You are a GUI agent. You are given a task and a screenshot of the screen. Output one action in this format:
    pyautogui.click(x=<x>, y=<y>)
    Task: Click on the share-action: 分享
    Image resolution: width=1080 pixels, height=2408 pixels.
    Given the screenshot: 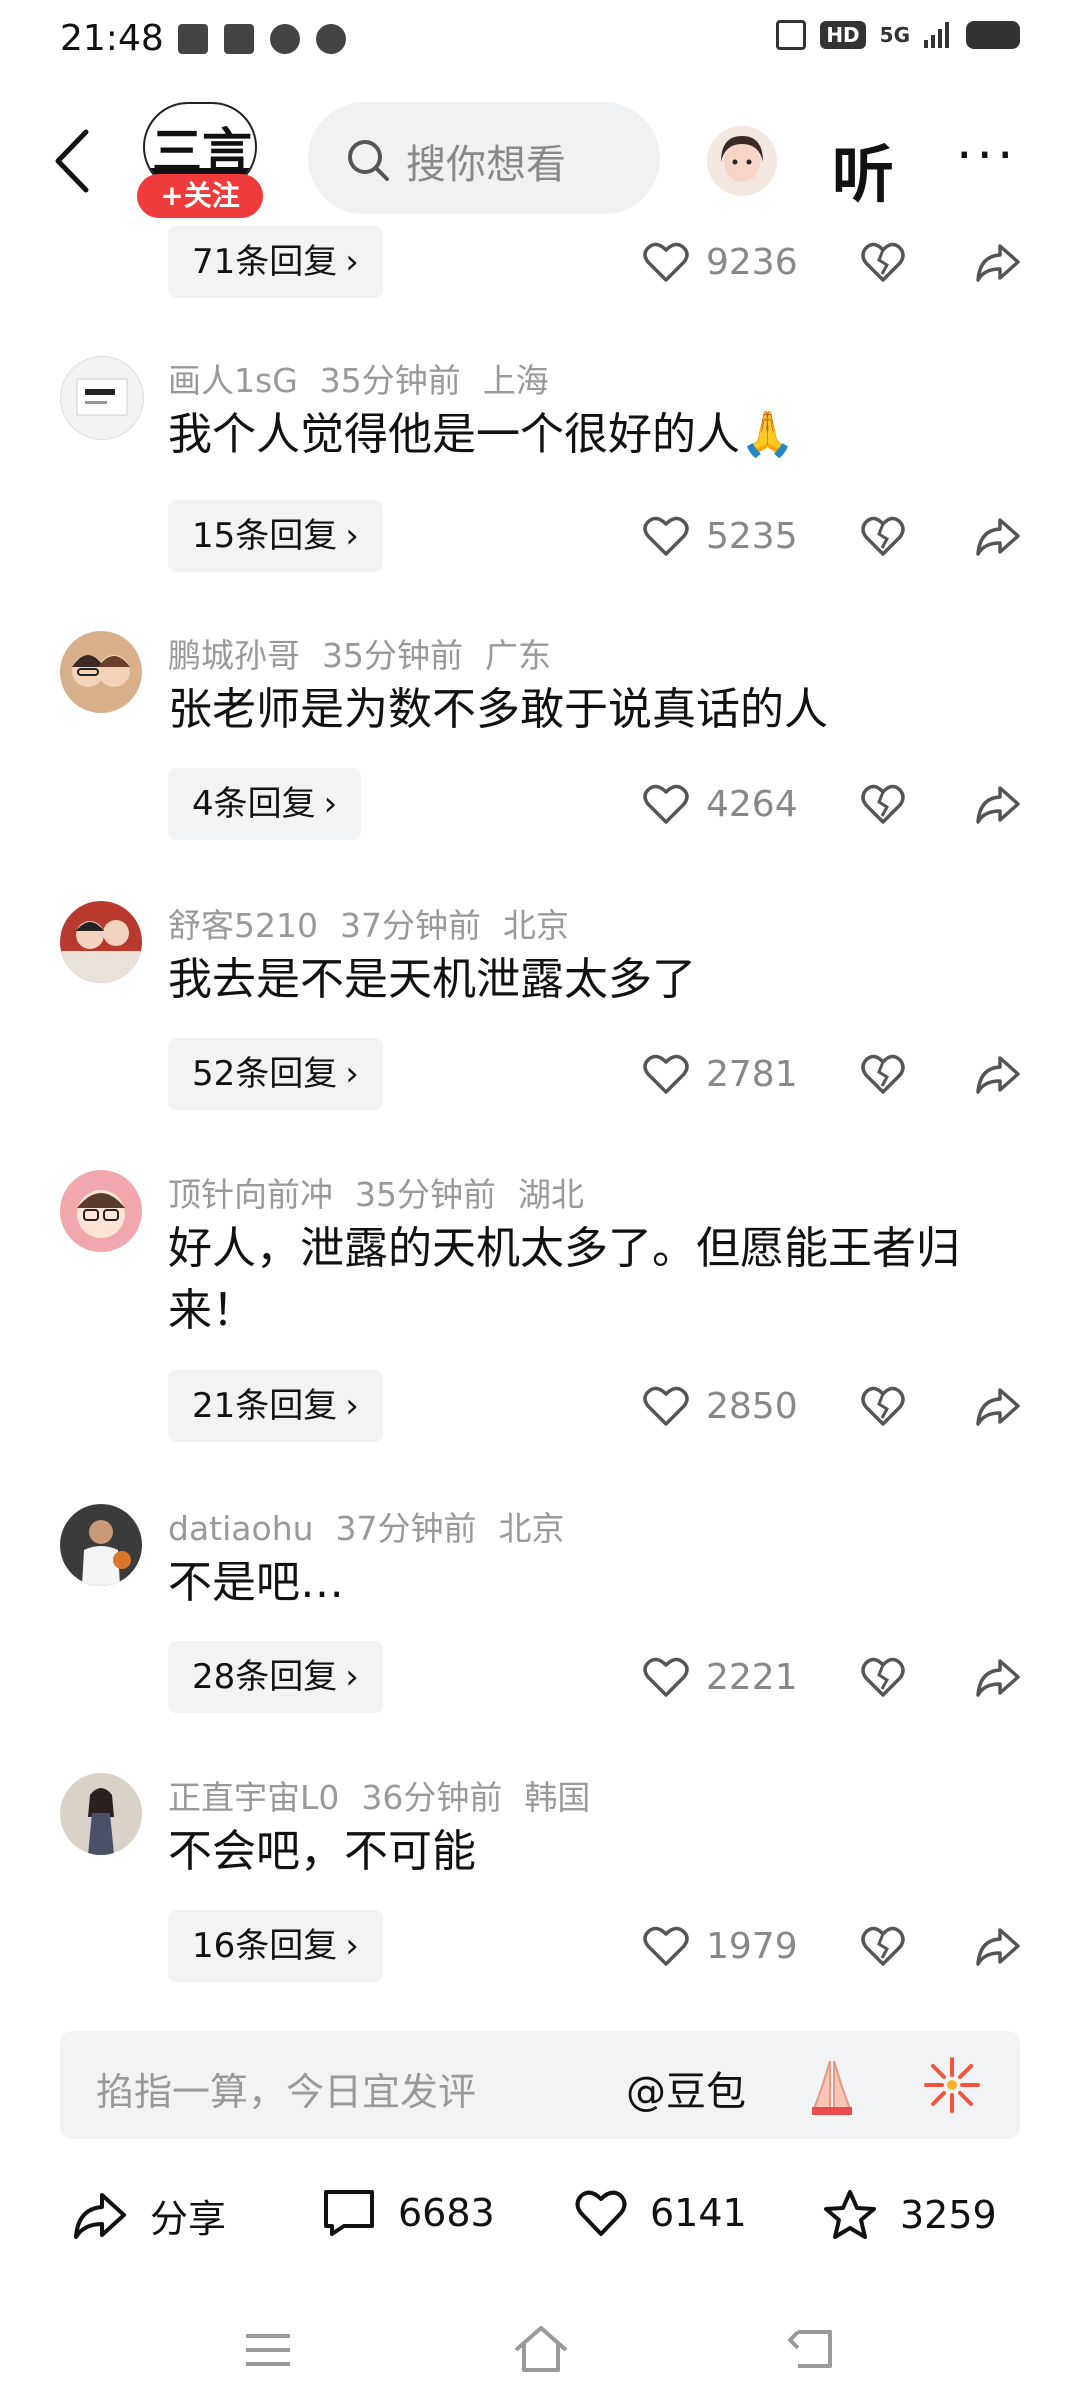 What is the action you would take?
    pyautogui.click(x=149, y=2215)
    